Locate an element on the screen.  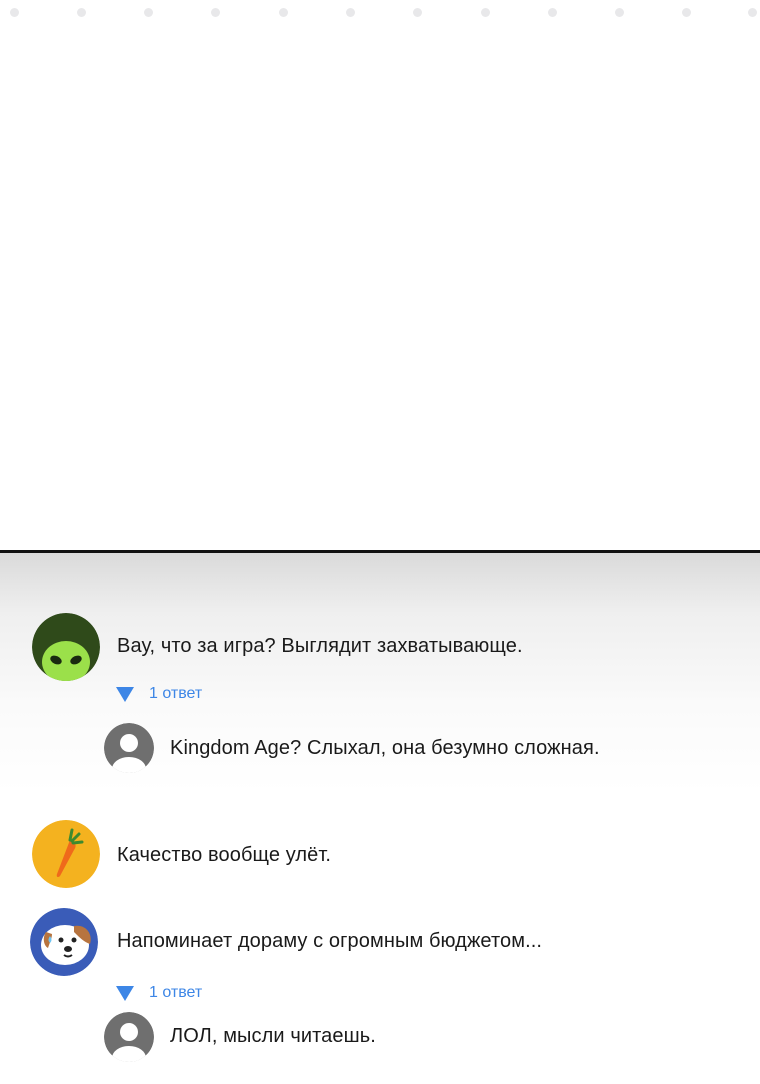
top-dots-row is located at coordinates (380, 14).